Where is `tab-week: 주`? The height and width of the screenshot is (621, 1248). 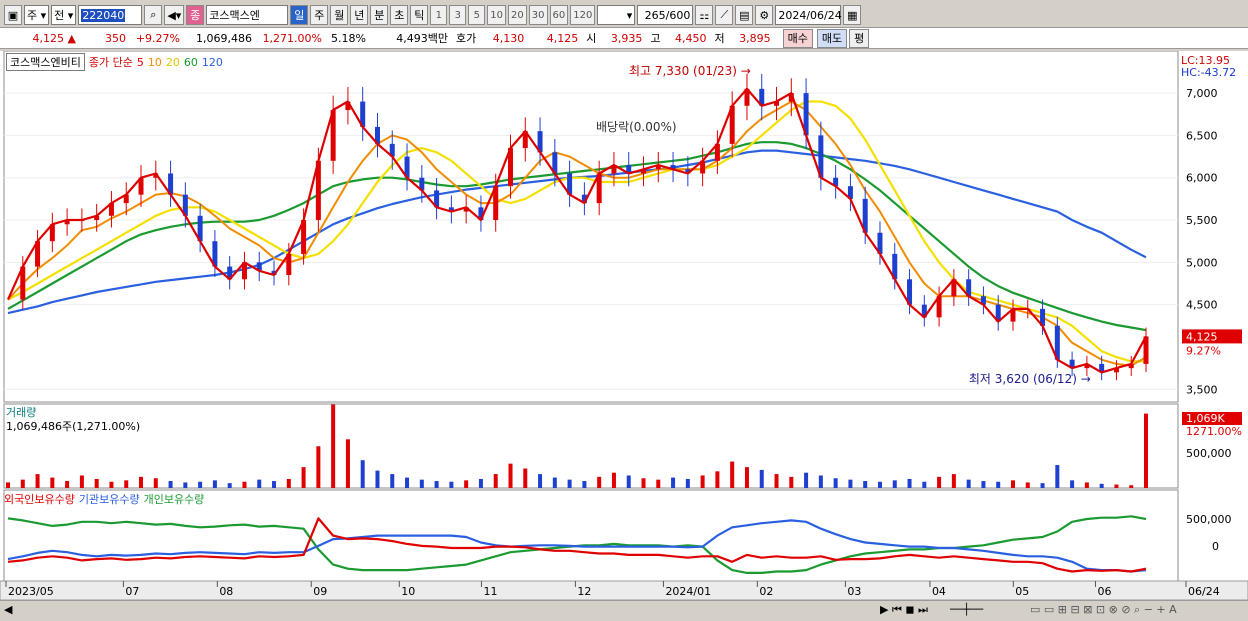
tab-week: 주 is located at coordinates (319, 15).